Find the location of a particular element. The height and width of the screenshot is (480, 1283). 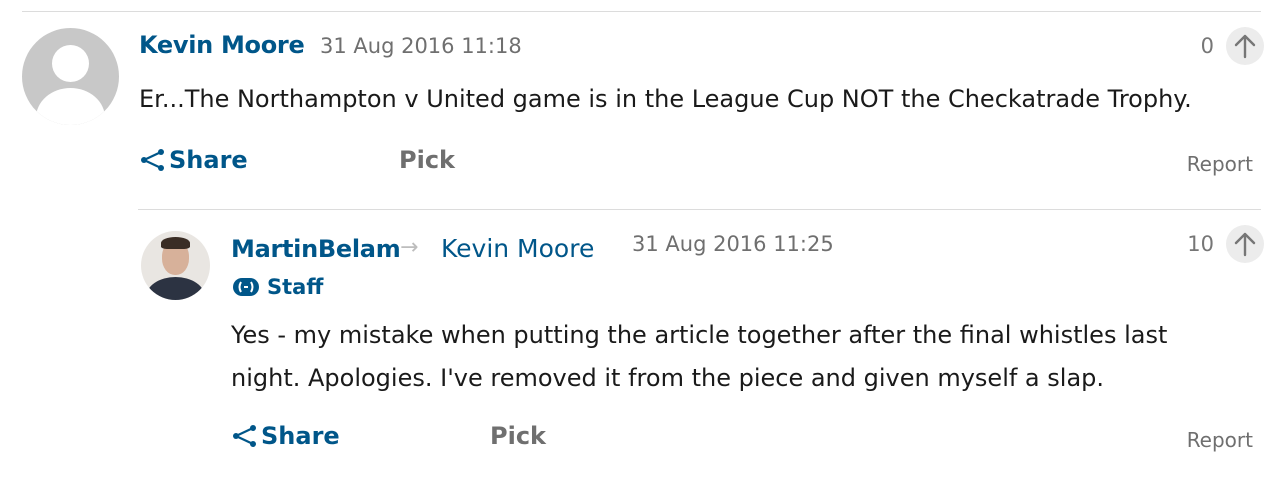

staff-badge: Staff is located at coordinates (277, 287).